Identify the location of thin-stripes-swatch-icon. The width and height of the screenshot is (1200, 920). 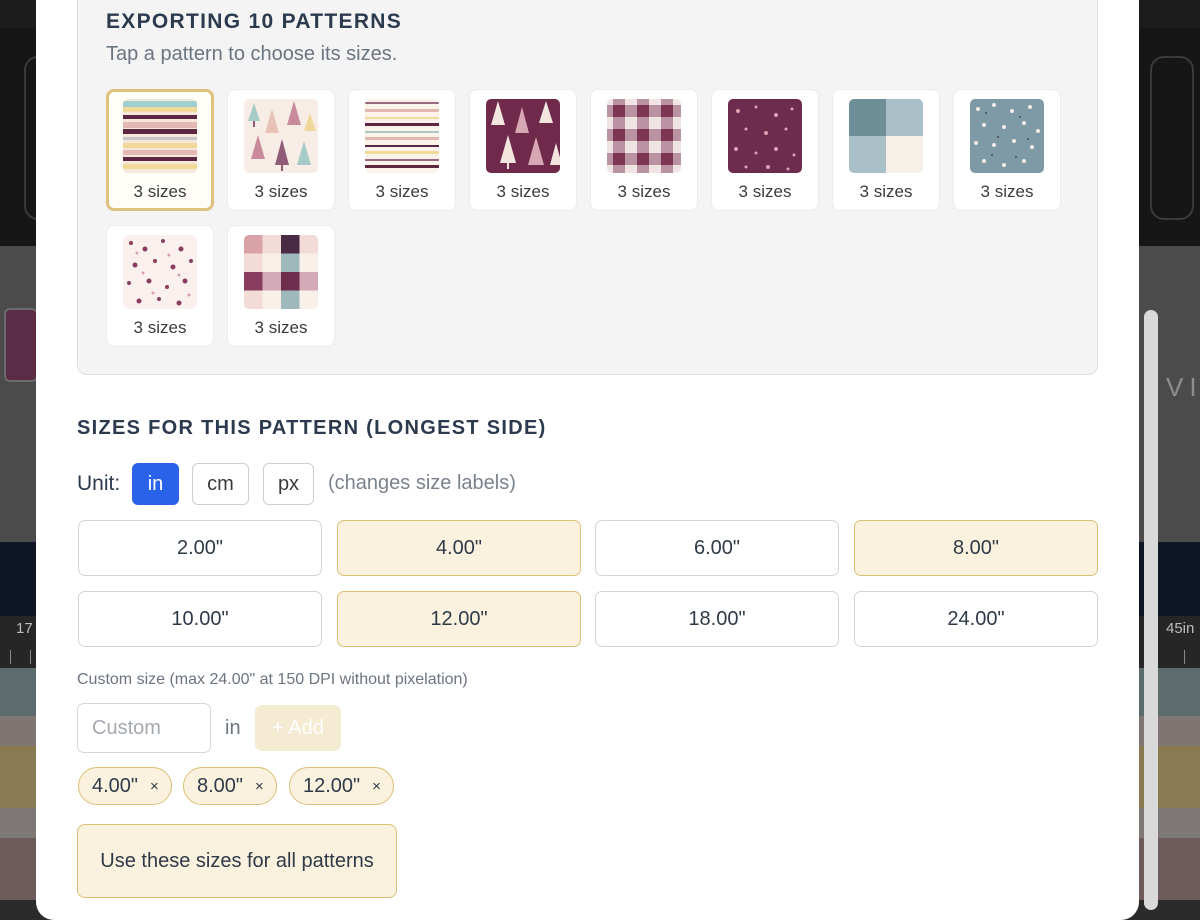
(402, 136).